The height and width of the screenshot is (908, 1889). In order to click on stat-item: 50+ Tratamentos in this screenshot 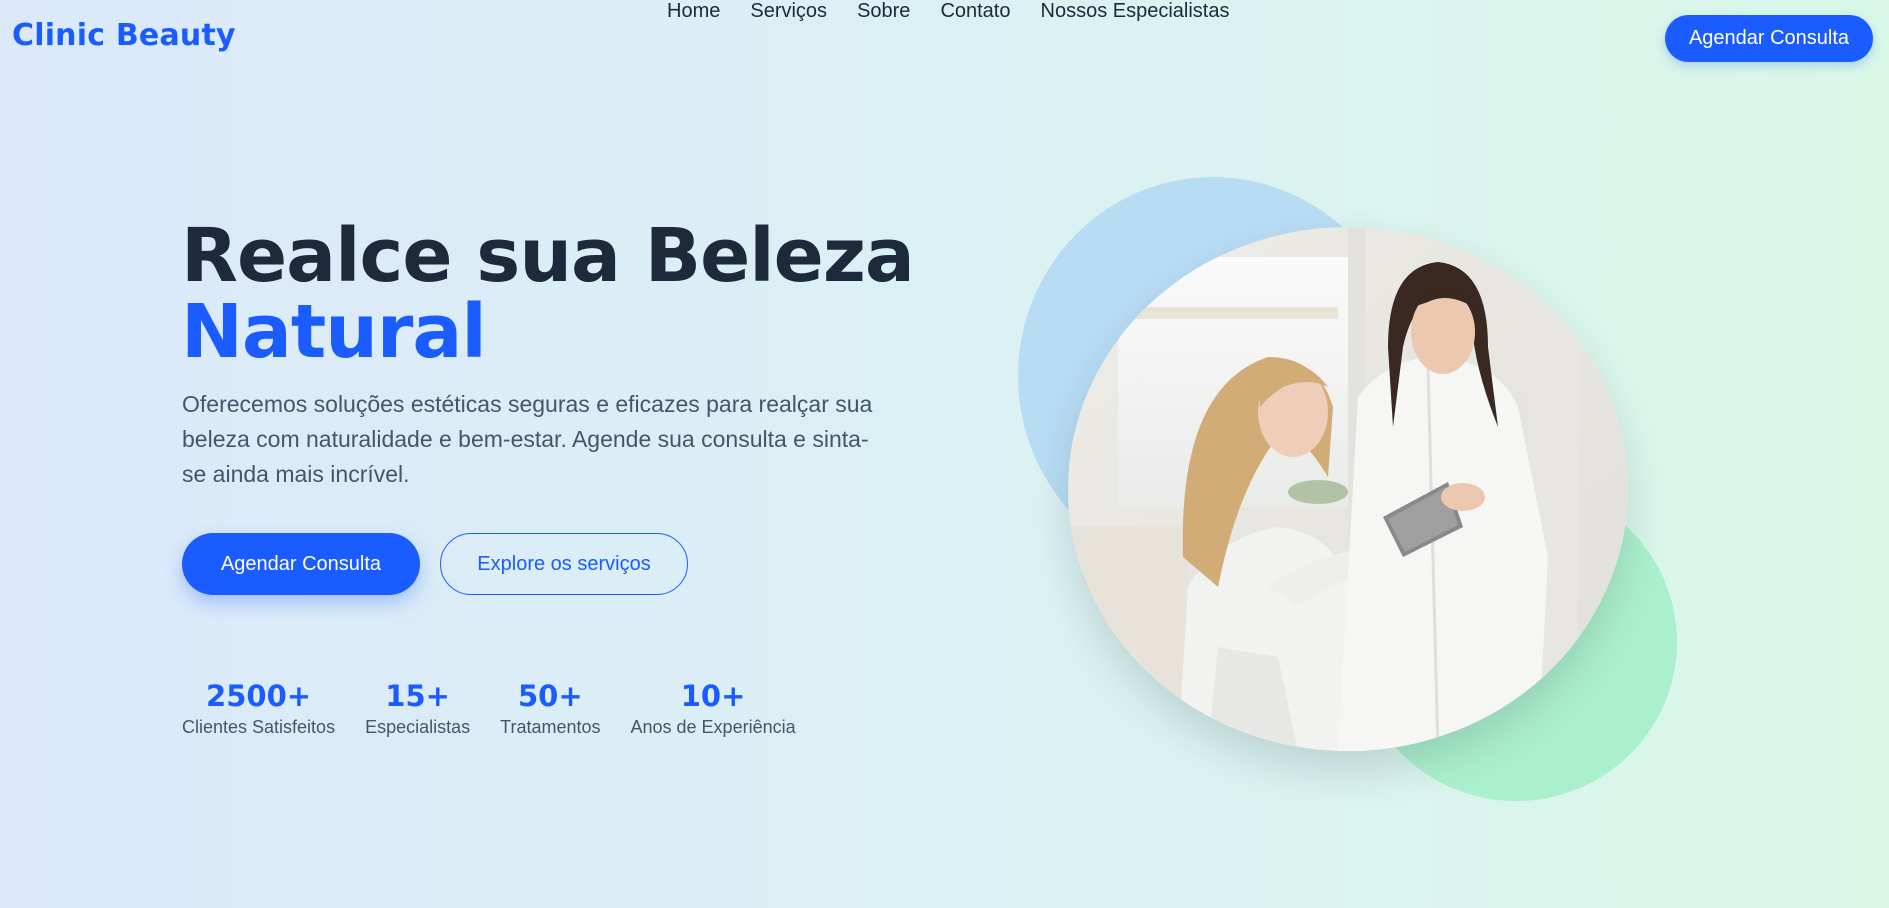, I will do `click(550, 708)`.